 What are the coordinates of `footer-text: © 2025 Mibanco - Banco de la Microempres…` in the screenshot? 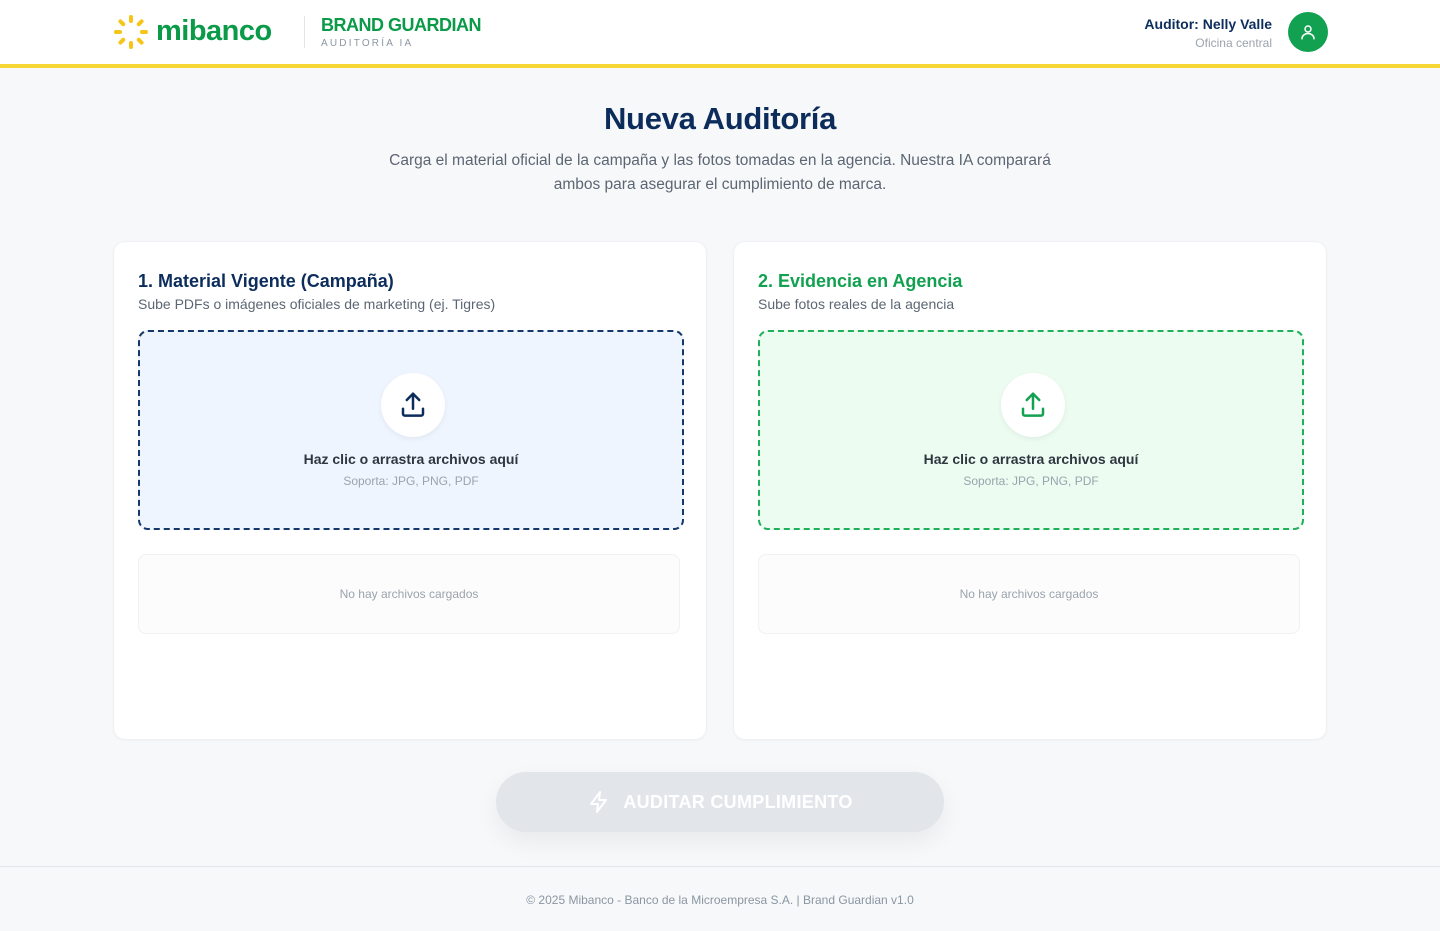 It's located at (720, 900).